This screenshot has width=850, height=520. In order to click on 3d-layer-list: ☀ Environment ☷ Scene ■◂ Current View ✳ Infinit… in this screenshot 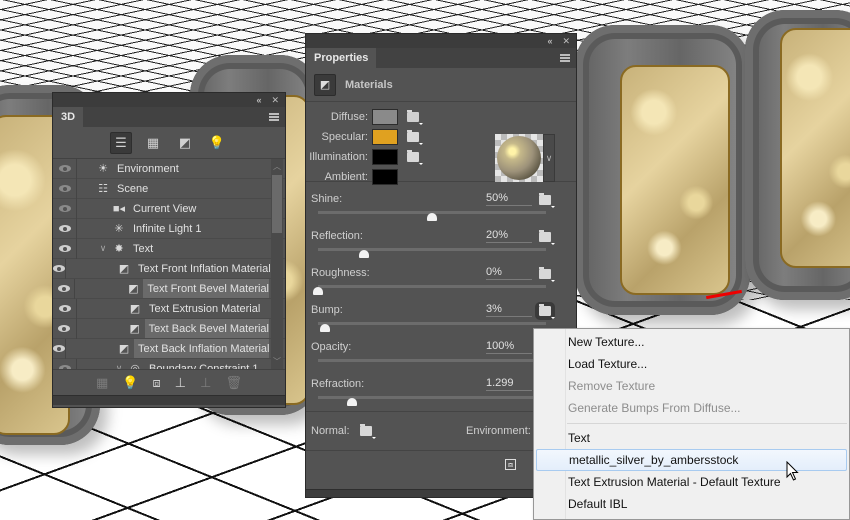, I will do `click(169, 264)`.